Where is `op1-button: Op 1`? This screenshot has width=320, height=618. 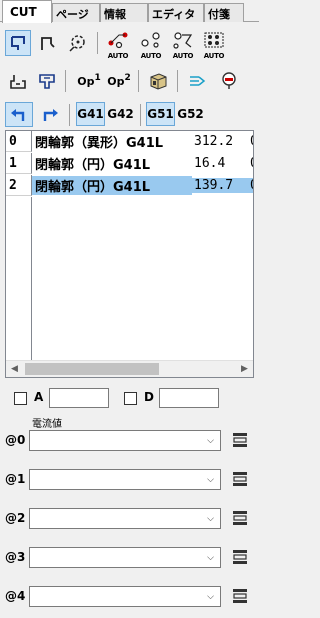
op1-button: Op 1 is located at coordinates (89, 81).